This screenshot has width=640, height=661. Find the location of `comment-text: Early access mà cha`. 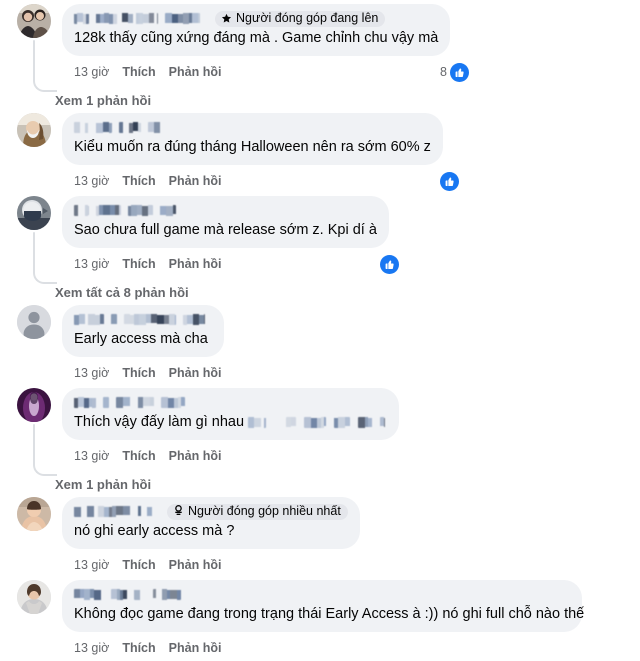

comment-text: Early access mà cha is located at coordinates (143, 339).